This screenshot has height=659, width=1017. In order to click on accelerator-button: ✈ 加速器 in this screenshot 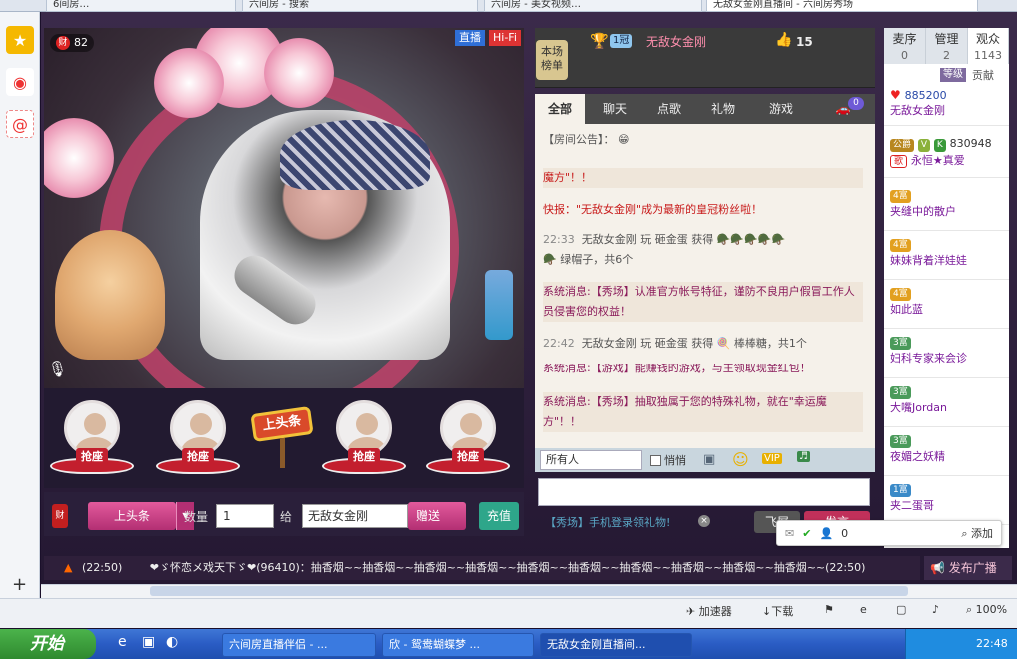, I will do `click(709, 611)`.